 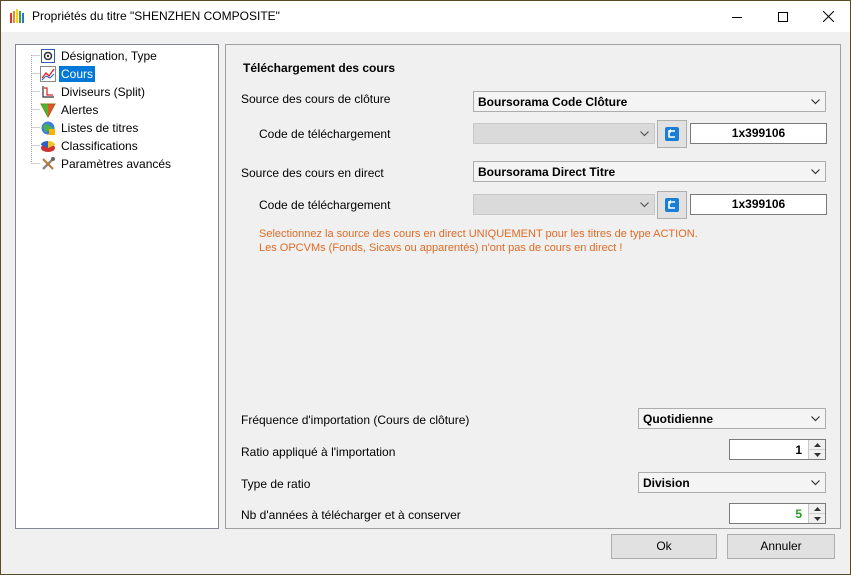 I want to click on window-title: Propriétés du titre "SHENZHEN COMPOSITE", so click(x=156, y=16).